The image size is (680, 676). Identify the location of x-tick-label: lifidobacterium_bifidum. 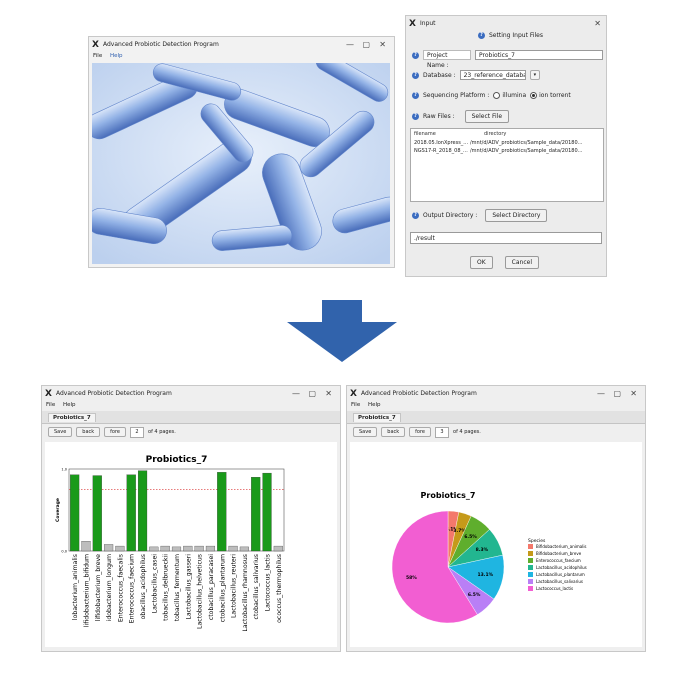
(86, 590).